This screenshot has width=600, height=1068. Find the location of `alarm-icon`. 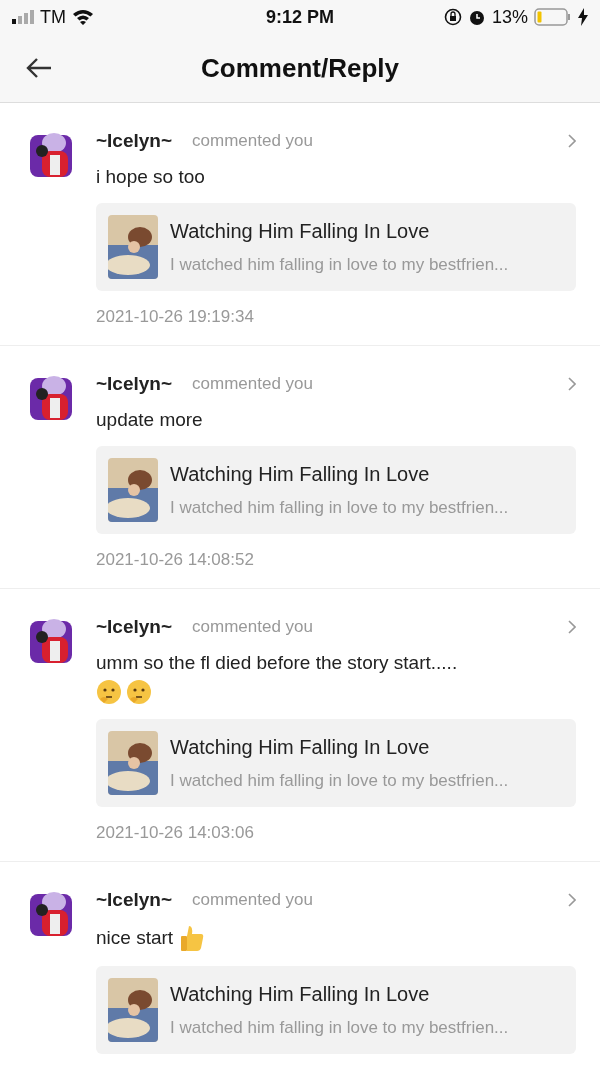

alarm-icon is located at coordinates (476, 17).